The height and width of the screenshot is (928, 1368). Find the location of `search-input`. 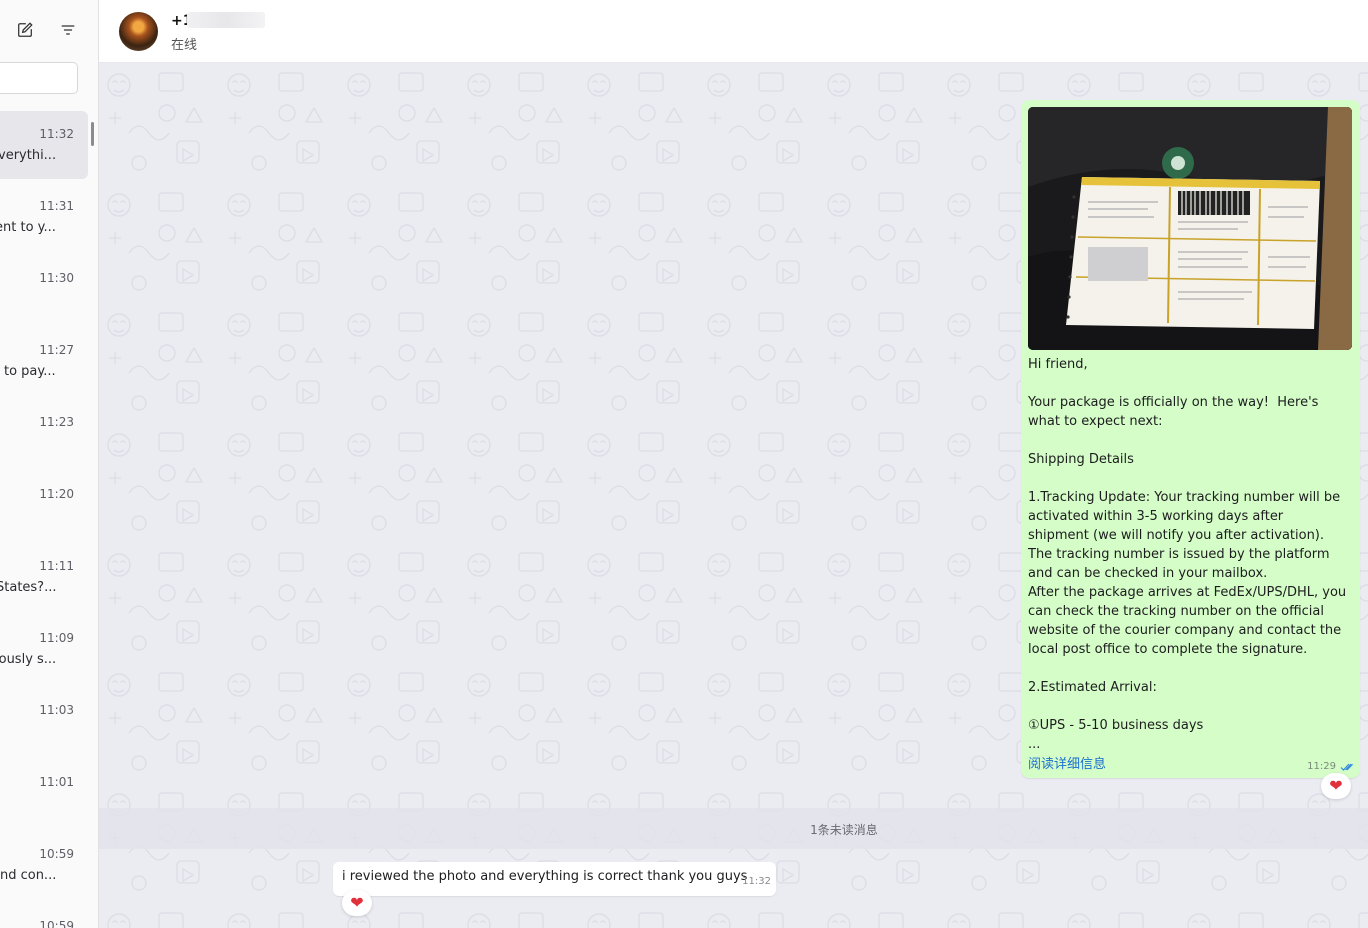

search-input is located at coordinates (39, 78).